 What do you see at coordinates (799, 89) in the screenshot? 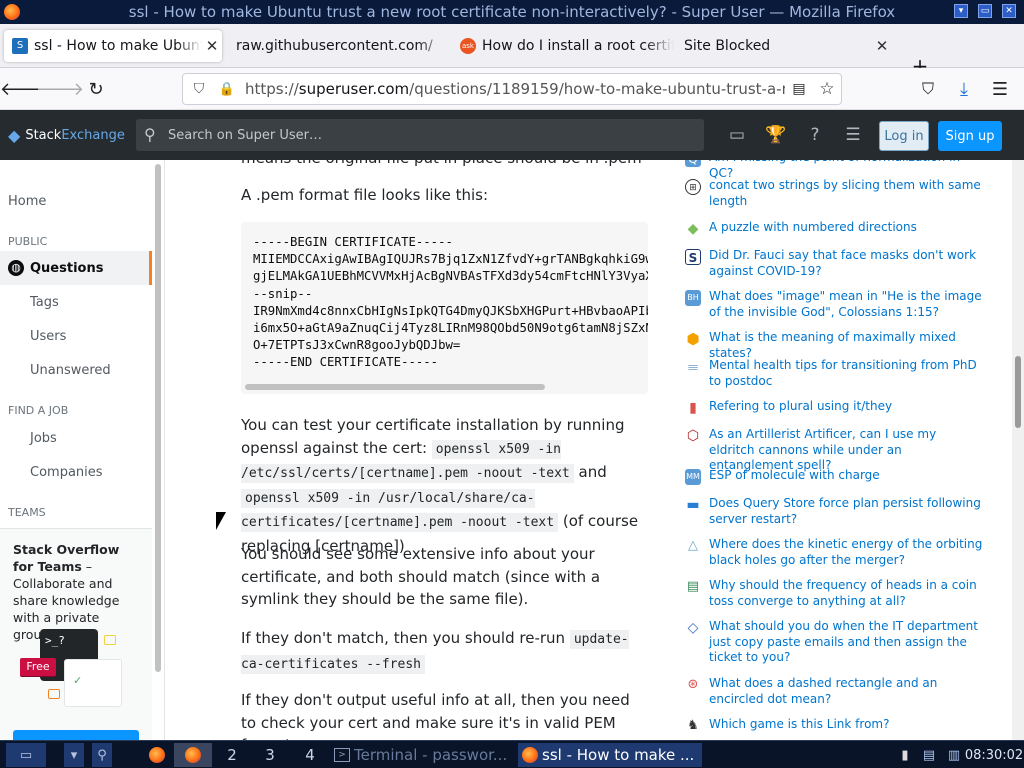
I see `reader-view-icon: ▤` at bounding box center [799, 89].